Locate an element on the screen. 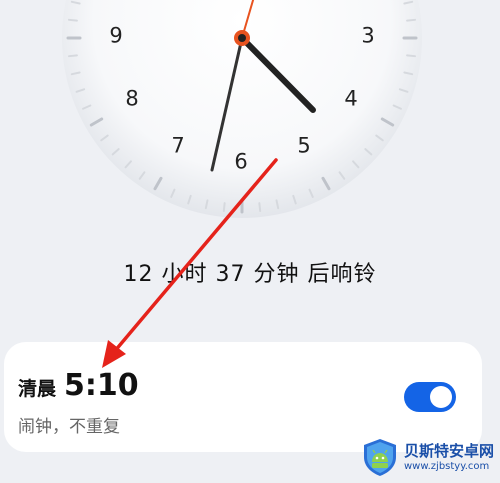 This screenshot has height=483, width=500. site-watermark: 贝斯特安卓网 www.zjbstyy.com is located at coordinates (430, 457).